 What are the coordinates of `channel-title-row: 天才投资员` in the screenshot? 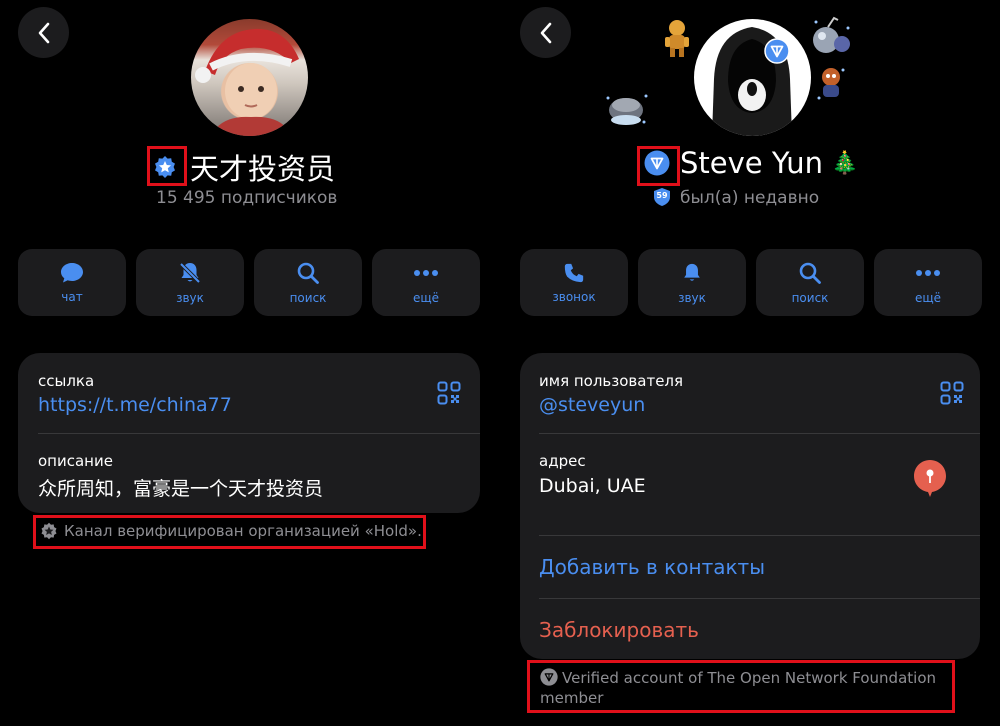 It's located at (243, 167).